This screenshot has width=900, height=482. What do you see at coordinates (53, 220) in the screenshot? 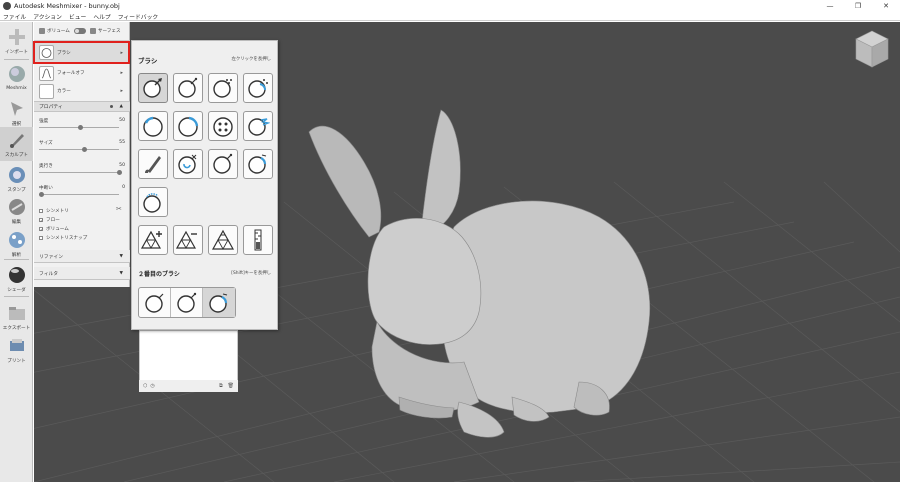
I see `checkbox-label: フロー` at bounding box center [53, 220].